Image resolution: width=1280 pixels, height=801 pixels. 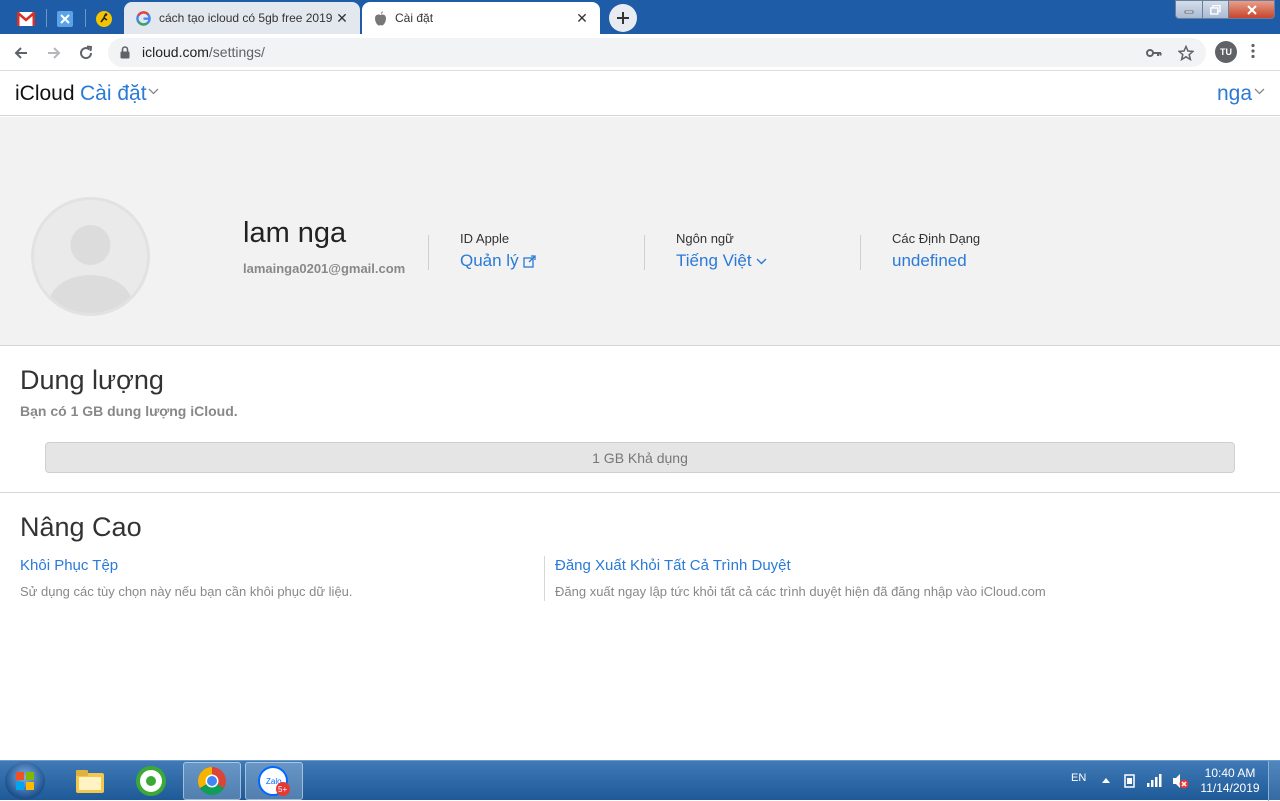 I want to click on browser-toolbar: icloud.com/settings/, so click(x=640, y=52).